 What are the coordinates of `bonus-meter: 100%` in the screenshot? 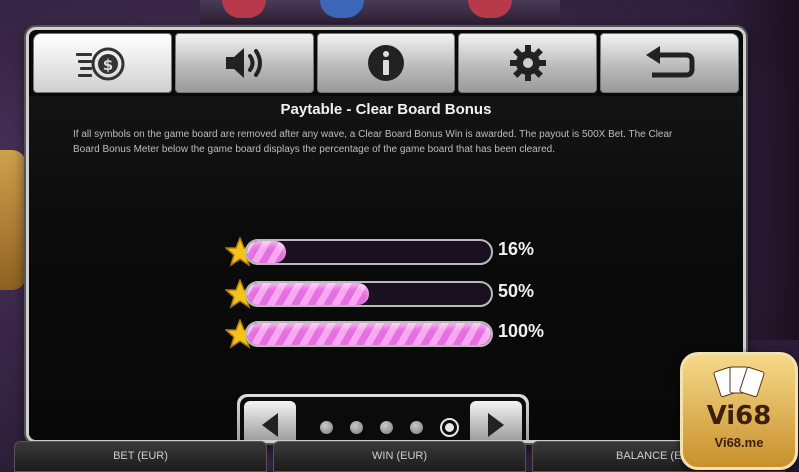 It's located at (390, 333).